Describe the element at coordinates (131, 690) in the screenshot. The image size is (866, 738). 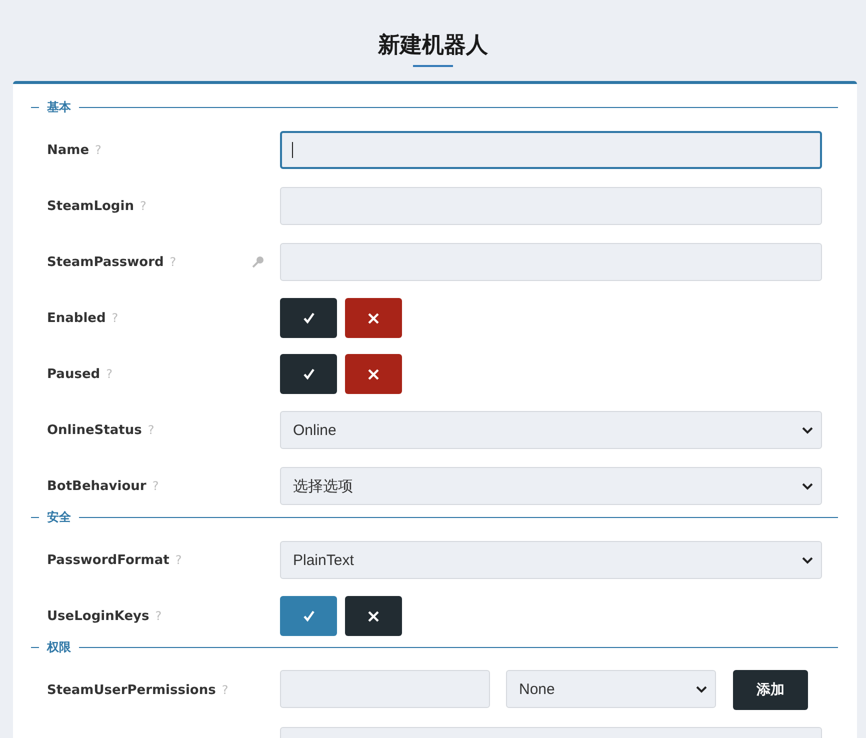
I see `field-label: SteamUserPermissions` at that location.